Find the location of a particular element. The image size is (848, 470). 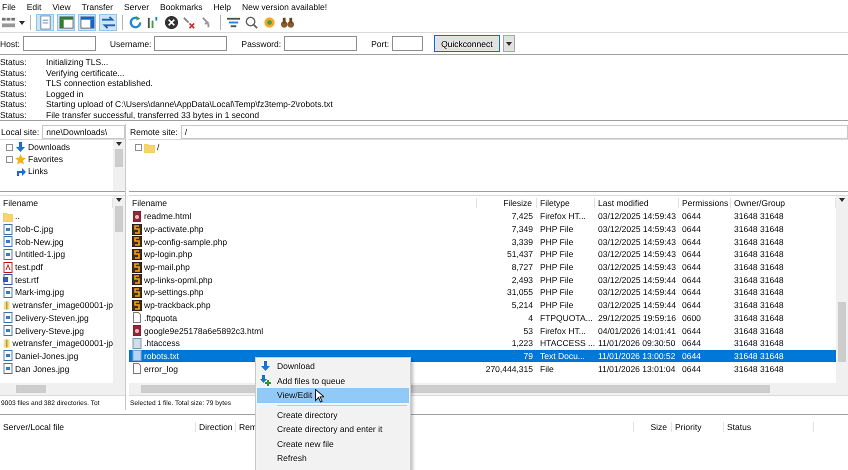

menu-item: Bookmarks is located at coordinates (181, 7).